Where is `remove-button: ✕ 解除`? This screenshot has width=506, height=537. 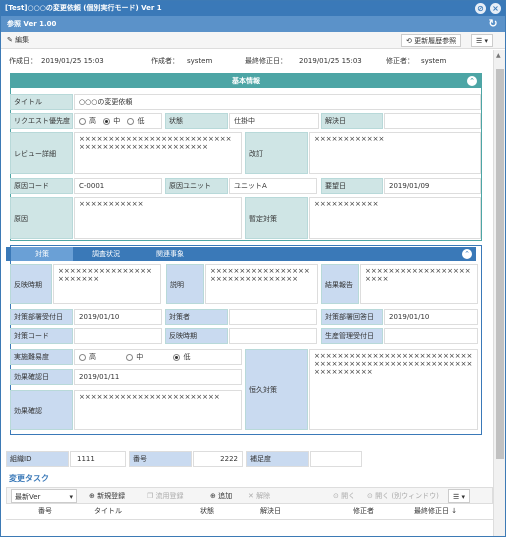
remove-button: ✕ 解除 is located at coordinates (259, 496).